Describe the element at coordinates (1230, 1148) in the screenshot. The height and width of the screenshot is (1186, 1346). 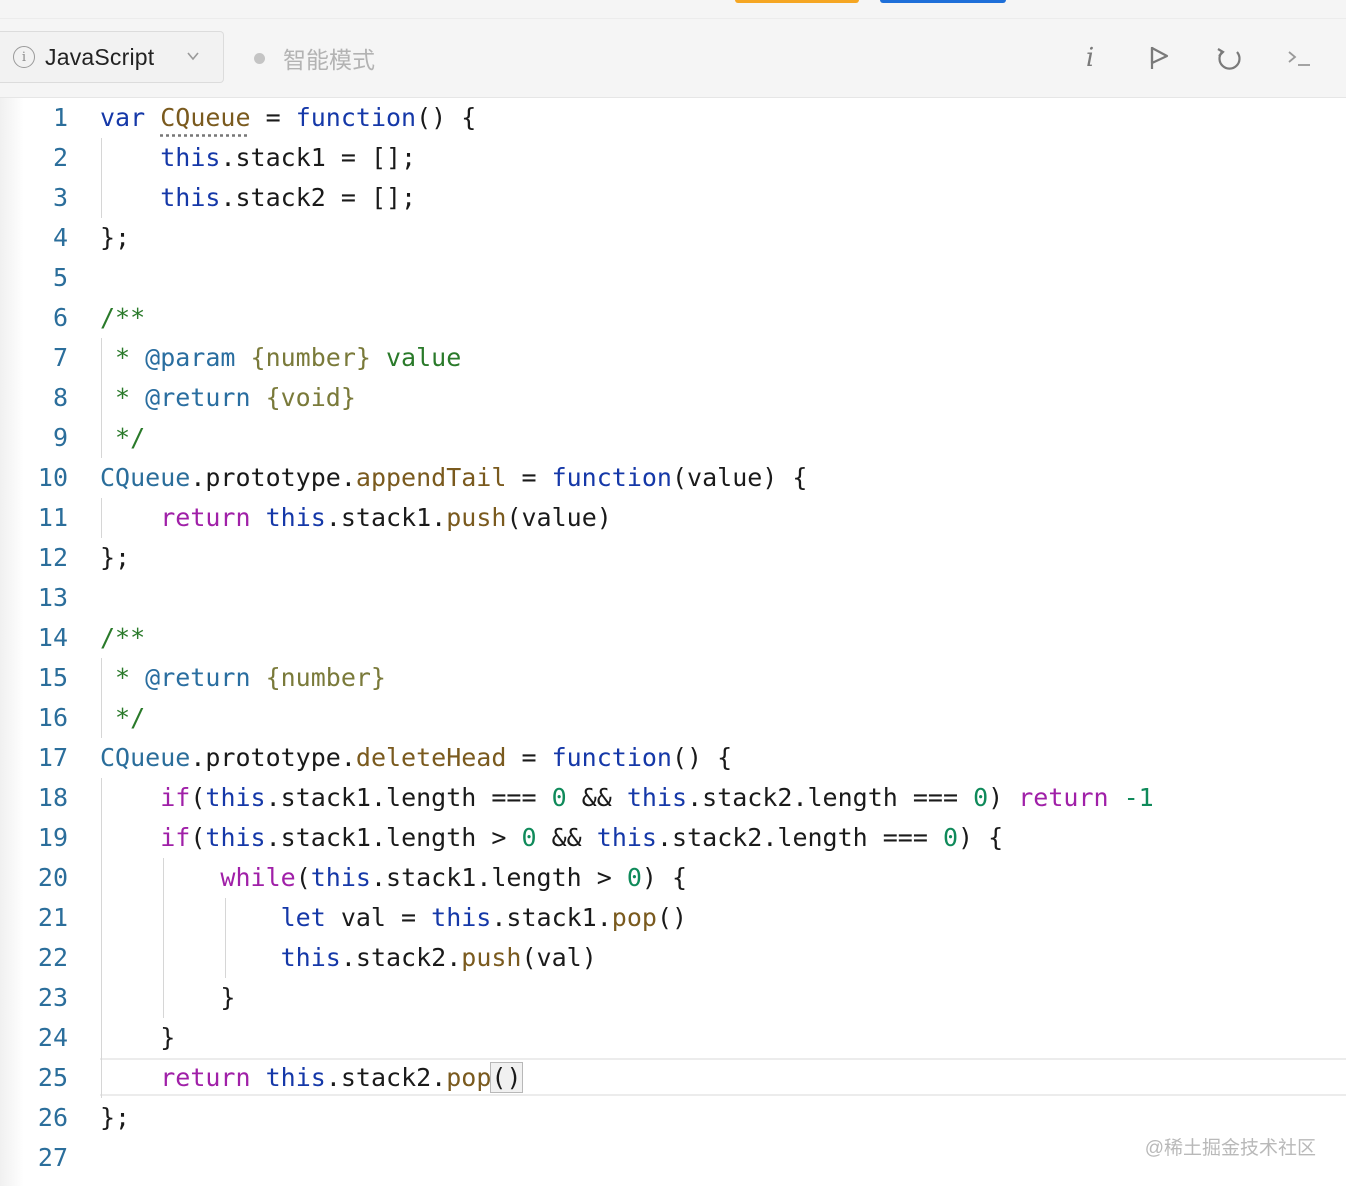
I see `watermark: @稀土掘金技术社区` at that location.